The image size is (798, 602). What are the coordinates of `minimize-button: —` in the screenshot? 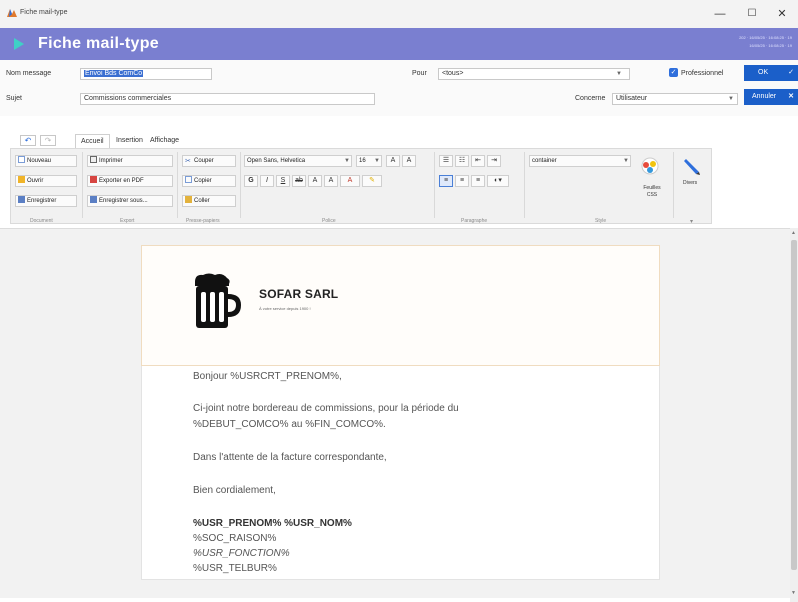 It's located at (720, 14).